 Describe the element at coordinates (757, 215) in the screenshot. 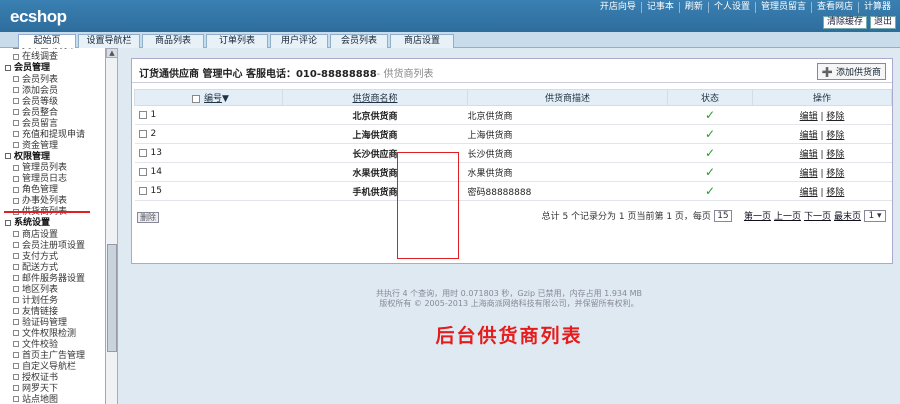

I see `first-page-link: 第一页` at that location.